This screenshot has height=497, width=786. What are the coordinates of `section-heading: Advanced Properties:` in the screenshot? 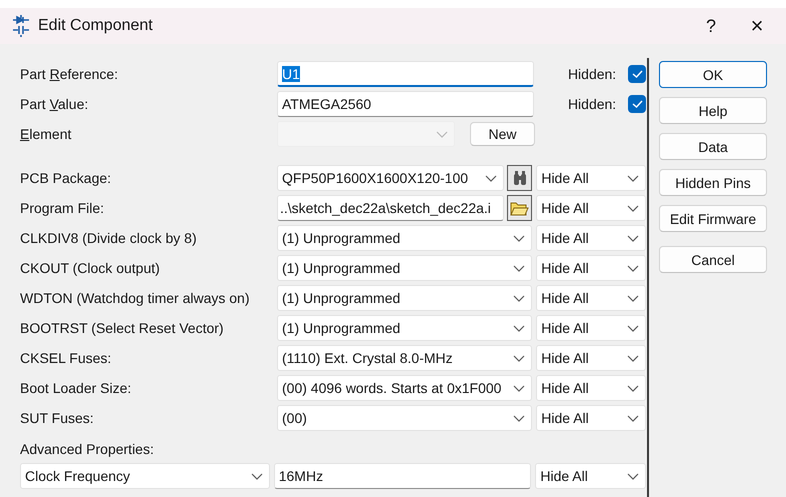 It's located at (87, 449).